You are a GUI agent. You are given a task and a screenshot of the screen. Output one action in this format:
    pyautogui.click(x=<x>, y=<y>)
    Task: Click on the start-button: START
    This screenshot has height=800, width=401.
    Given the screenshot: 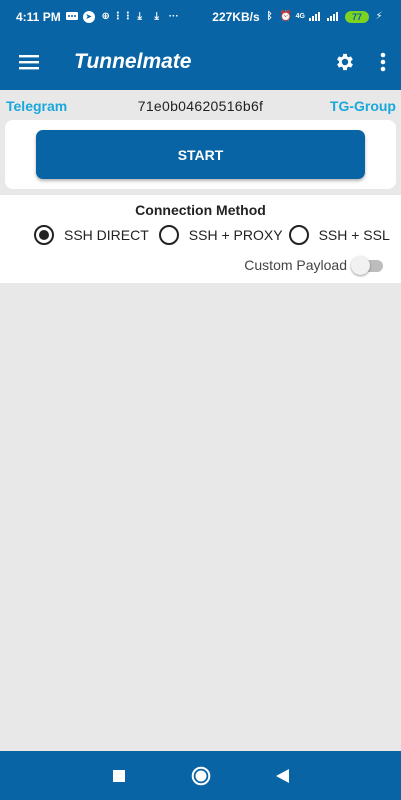 What is the action you would take?
    pyautogui.click(x=200, y=154)
    